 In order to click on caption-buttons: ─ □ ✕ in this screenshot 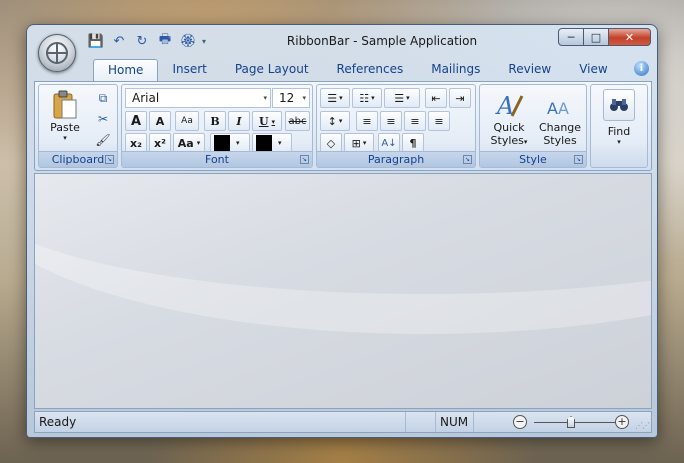, I will do `click(604, 37)`.